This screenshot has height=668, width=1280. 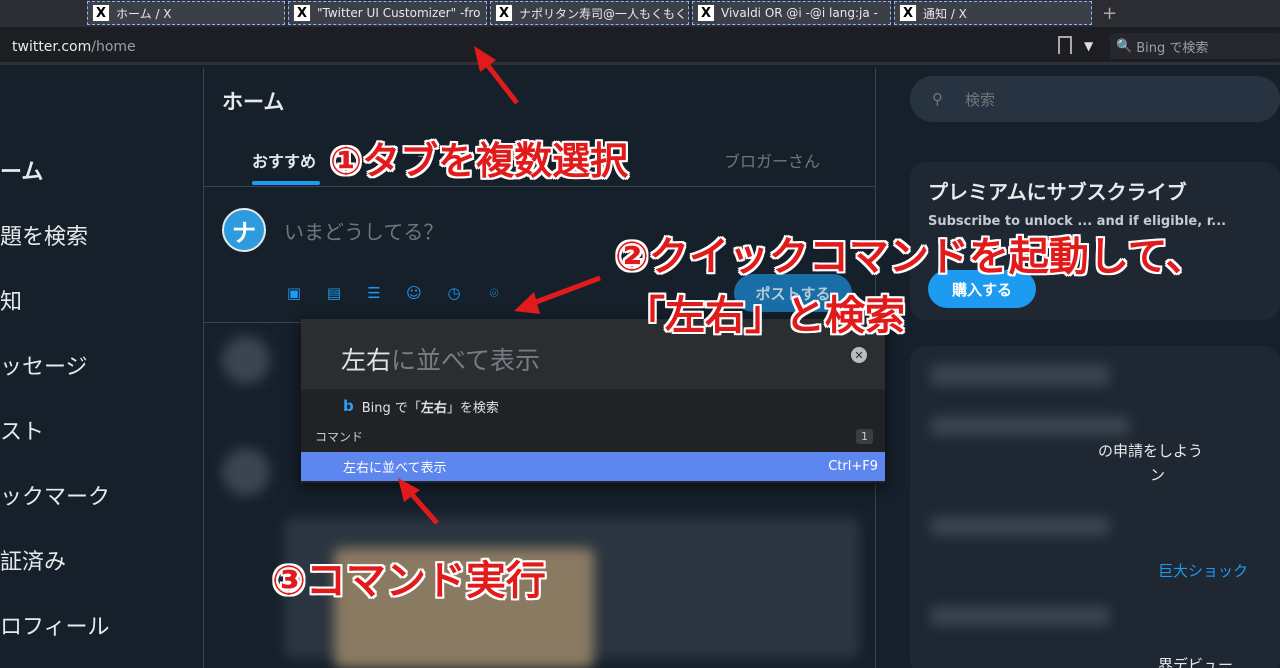 I want to click on tab-title: "Twitter UI Customizer" -fro, so click(x=399, y=13).